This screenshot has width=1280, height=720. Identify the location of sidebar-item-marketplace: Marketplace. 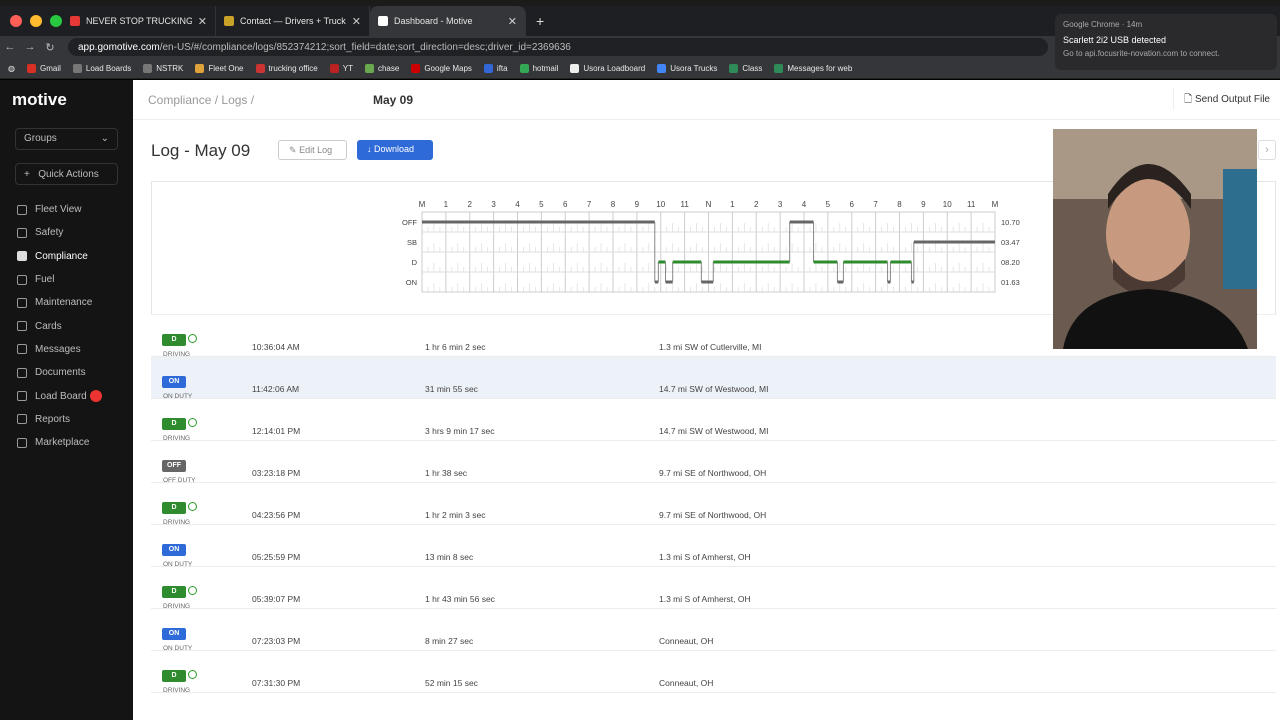
(66, 442).